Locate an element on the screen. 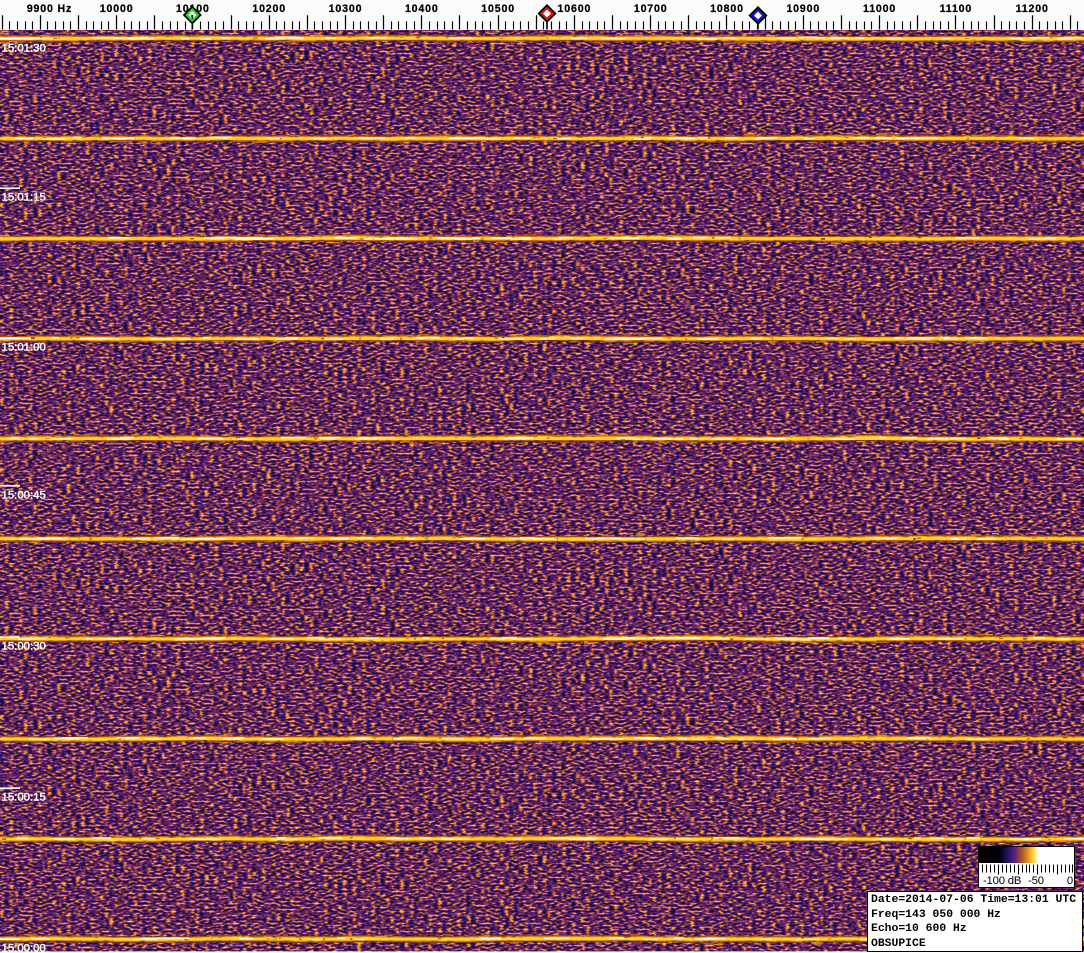 The height and width of the screenshot is (953, 1084). svg-text: -50 is located at coordinates (1036, 881).